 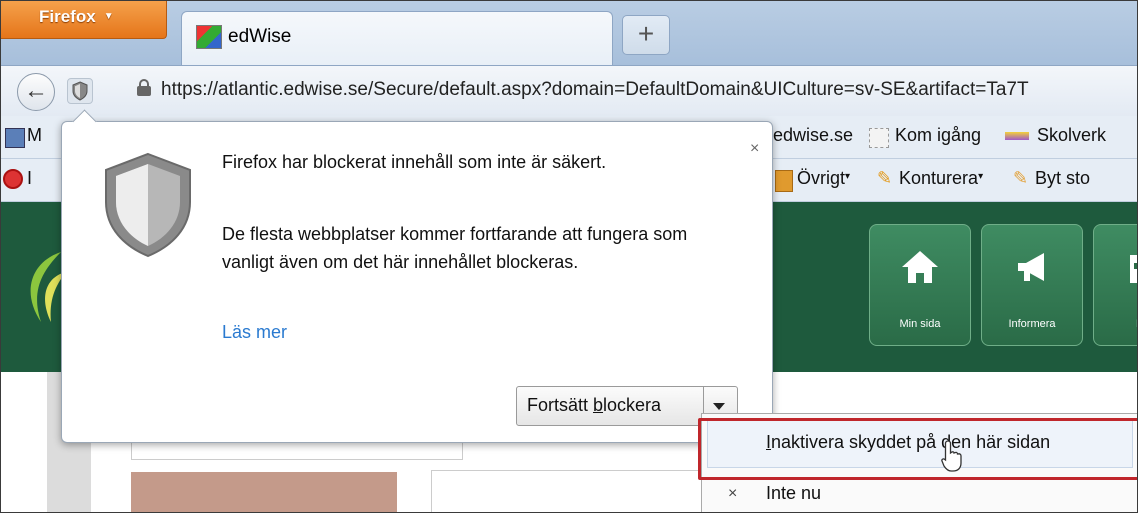 What do you see at coordinates (813, 135) in the screenshot?
I see `bookmark-edwise: edwise.se` at bounding box center [813, 135].